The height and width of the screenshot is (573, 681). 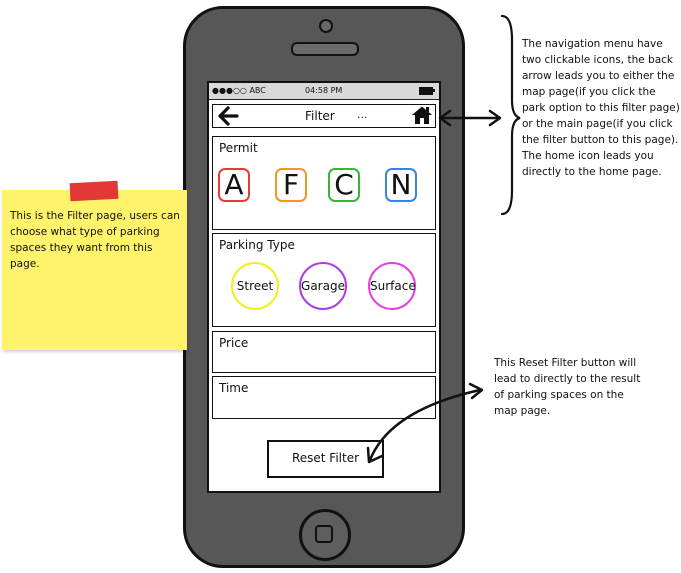 I want to click on permit-a-button: A, so click(x=234, y=185).